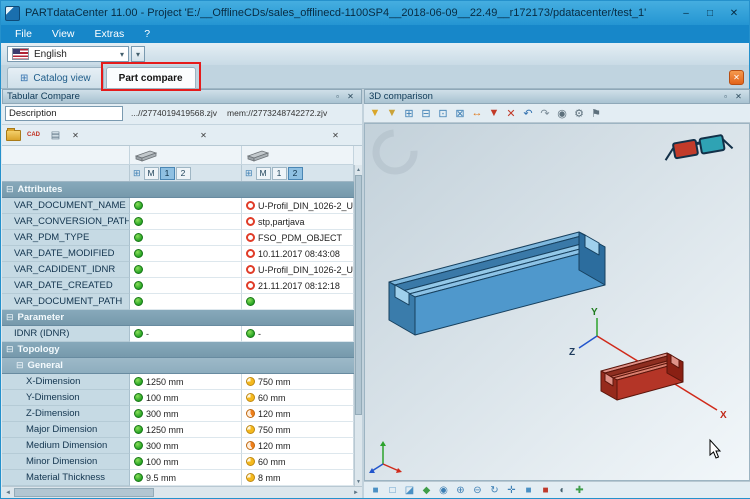  I want to click on clear-filter-icon: ✕, so click(511, 113).